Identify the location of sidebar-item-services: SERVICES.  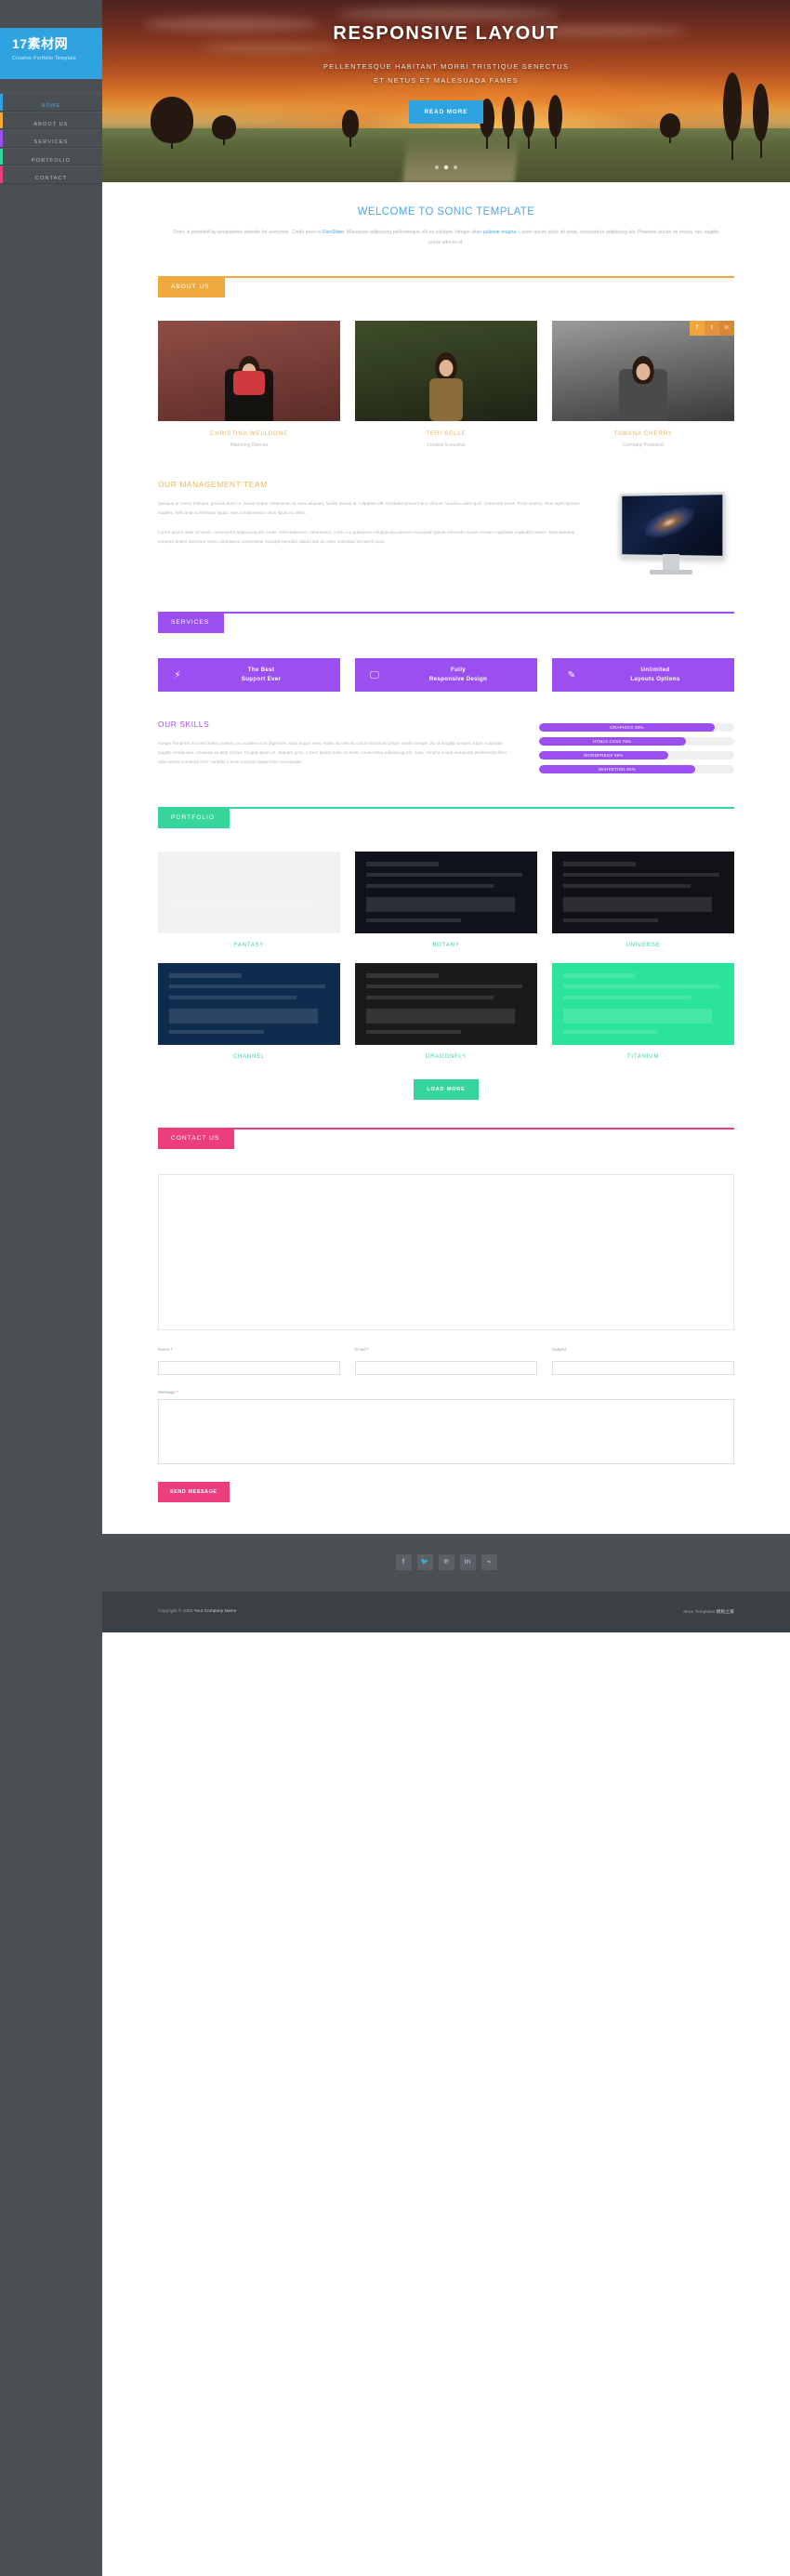
(51, 138).